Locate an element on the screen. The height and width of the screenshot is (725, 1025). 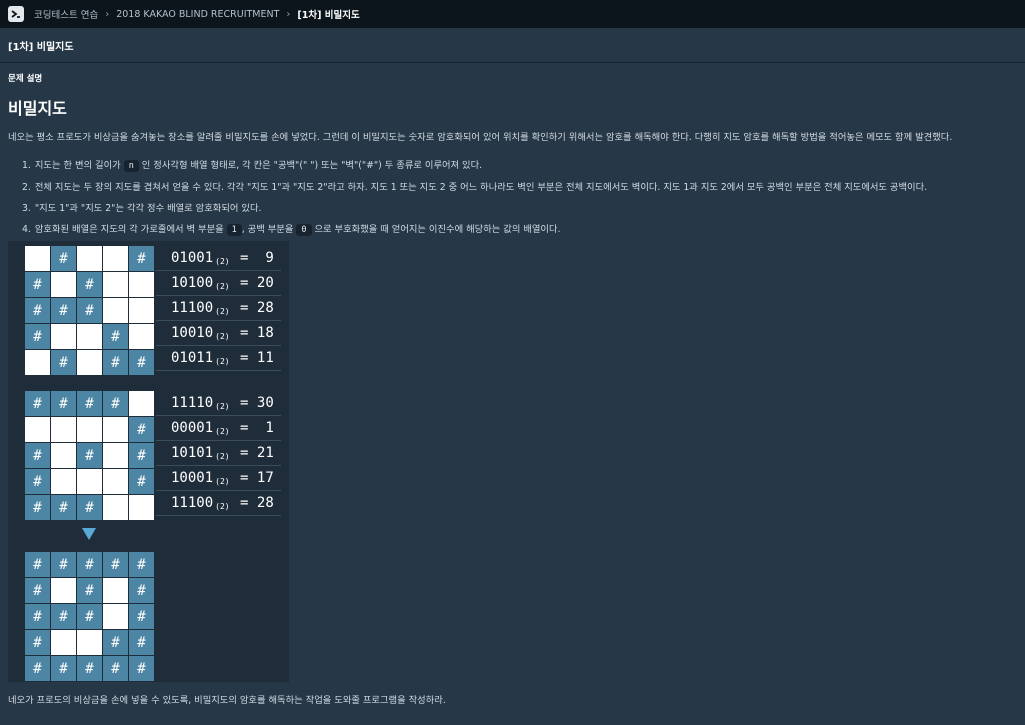
binary-value: 10010 is located at coordinates (192, 333).